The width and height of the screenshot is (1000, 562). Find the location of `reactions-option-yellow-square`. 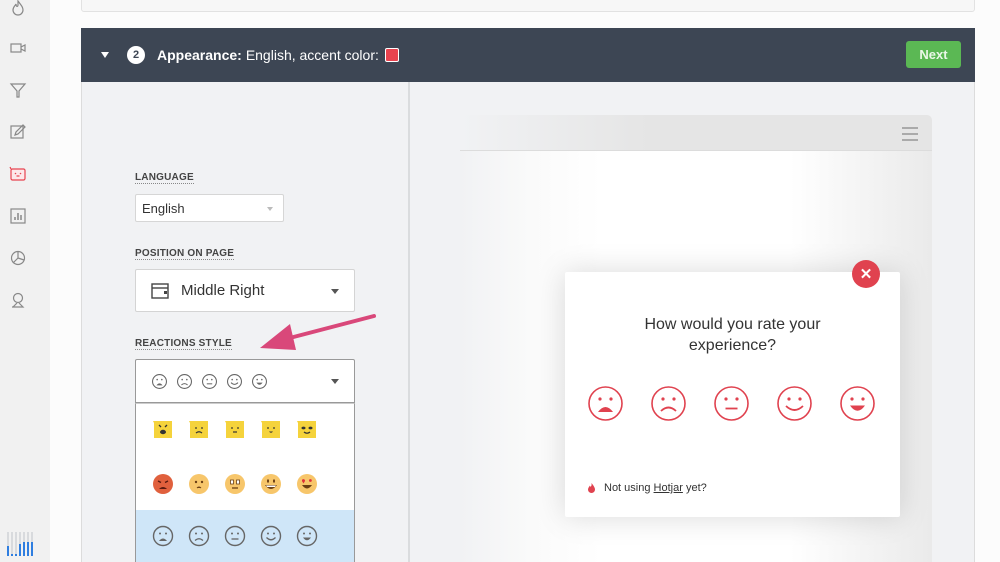

reactions-option-yellow-square is located at coordinates (245, 430).